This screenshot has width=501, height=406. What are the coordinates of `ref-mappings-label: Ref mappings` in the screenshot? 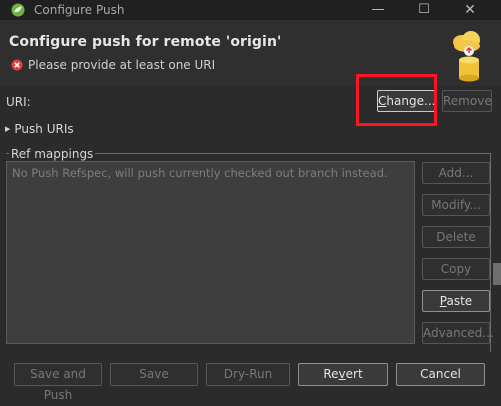 It's located at (52, 154).